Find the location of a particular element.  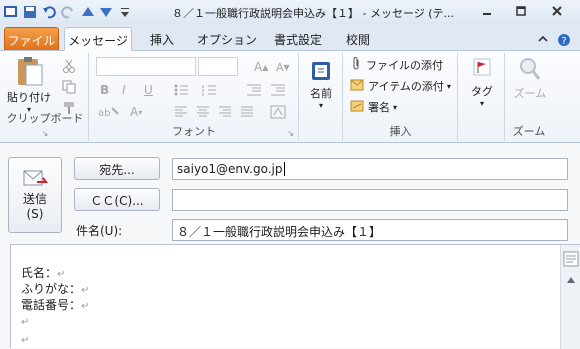

clipboard-group: 貼り付け ▾ クリップボード ↘ is located at coordinates (45, 97).